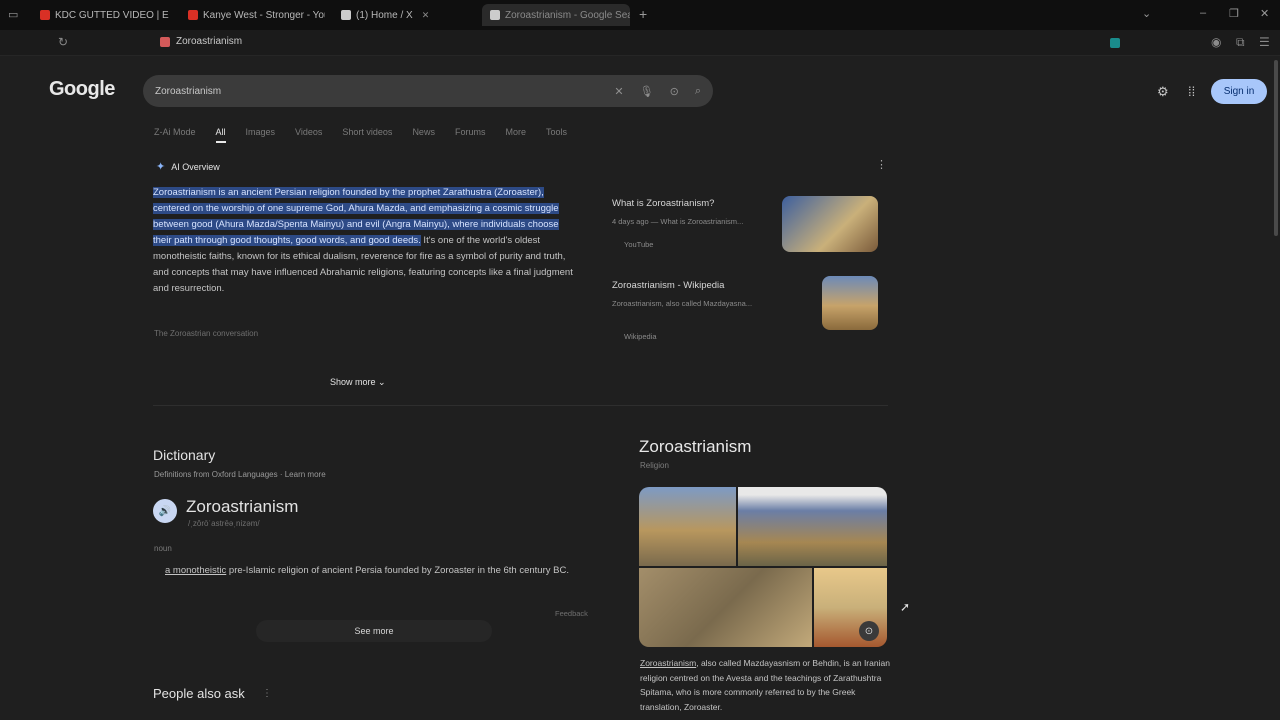 The image size is (1280, 720). What do you see at coordinates (1264, 42) in the screenshot?
I see `menu-icon: ☰` at bounding box center [1264, 42].